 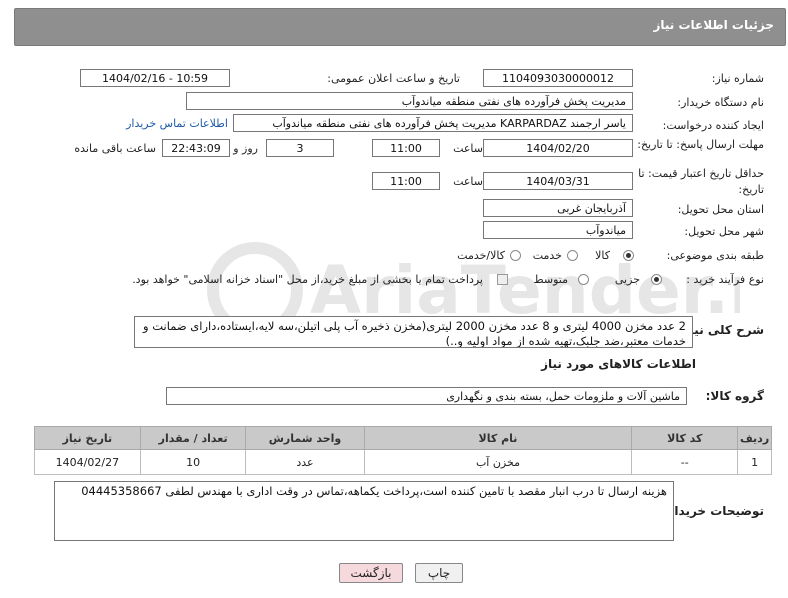 I want to click on reply-time-field: 11:00, so click(x=406, y=148).